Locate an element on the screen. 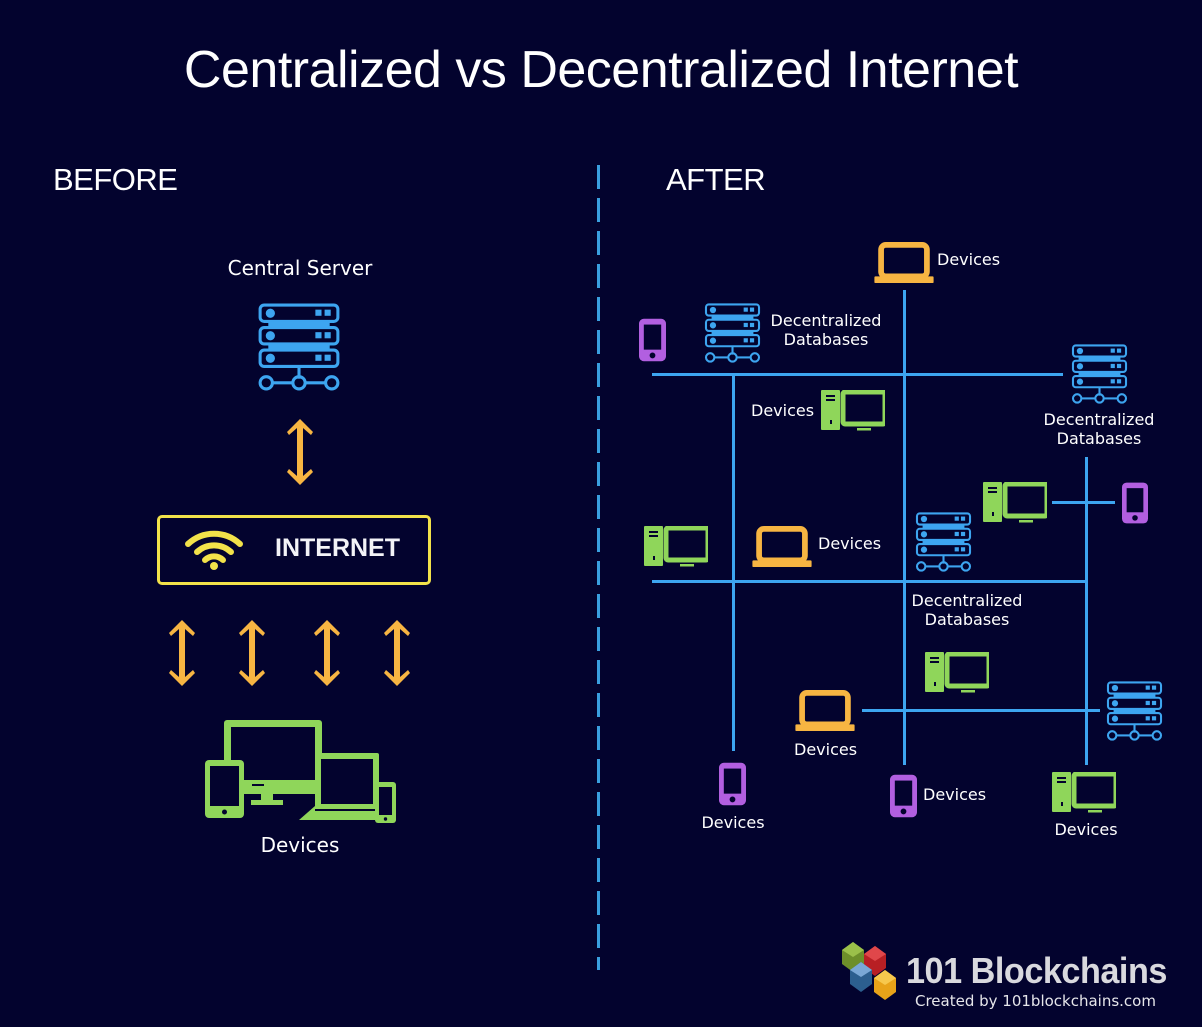 This screenshot has width=1202, height=1027. after-label: AFTER is located at coordinates (716, 179).